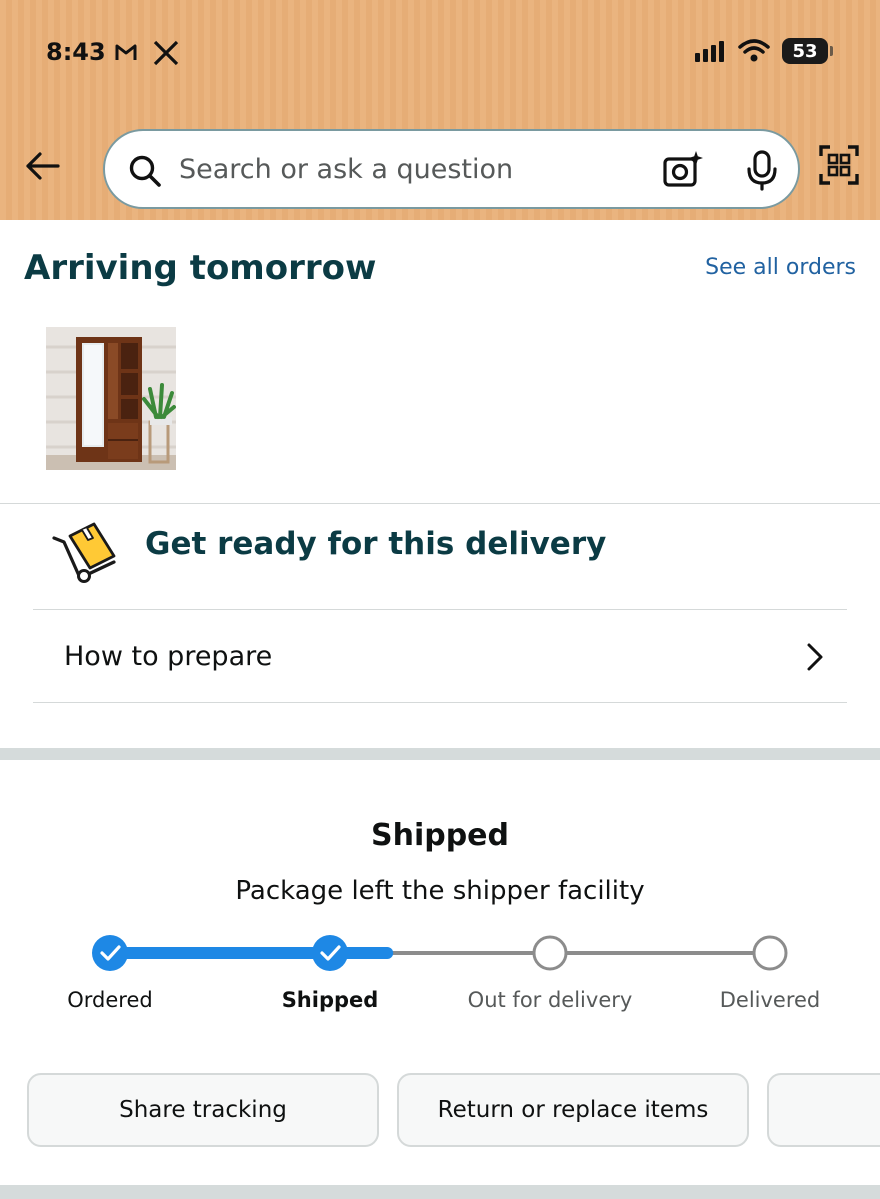 Image resolution: width=880 pixels, height=1199 pixels. Describe the element at coordinates (168, 656) in the screenshot. I see `how-to-prepare-label: How to prepare` at that location.